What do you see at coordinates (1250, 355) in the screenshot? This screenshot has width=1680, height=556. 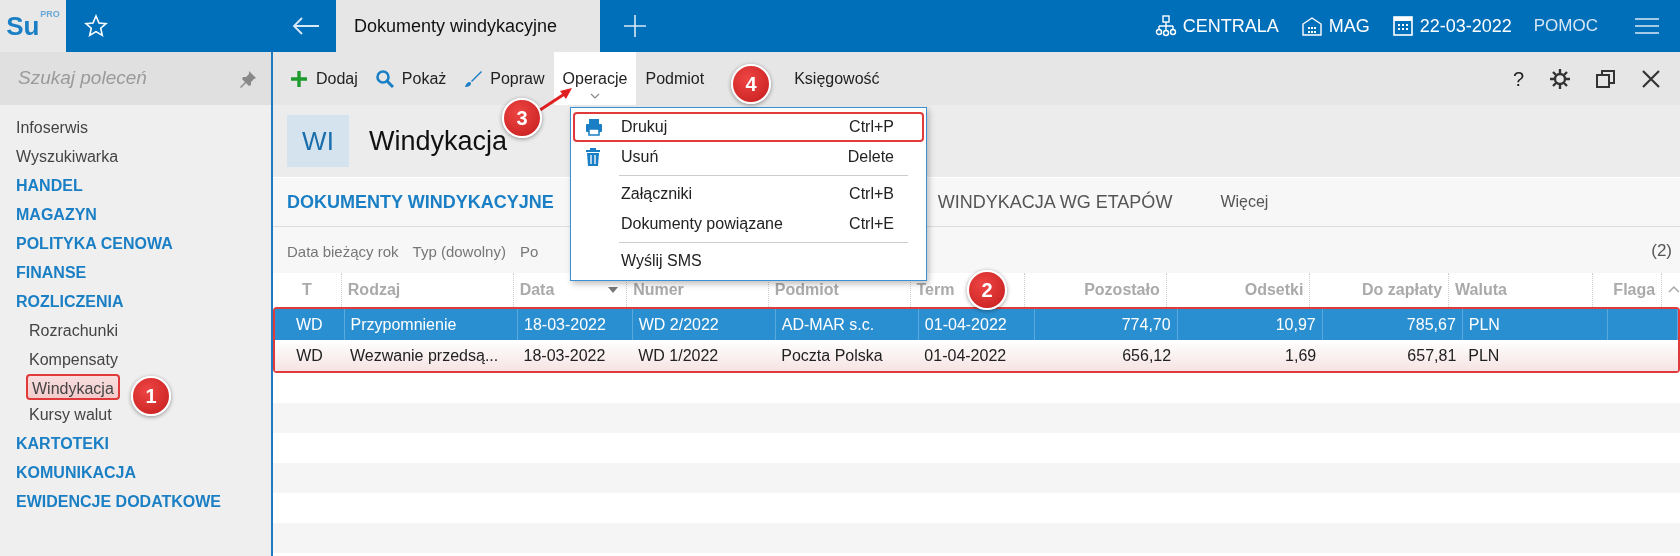 I see `table-cell: 1,69` at bounding box center [1250, 355].